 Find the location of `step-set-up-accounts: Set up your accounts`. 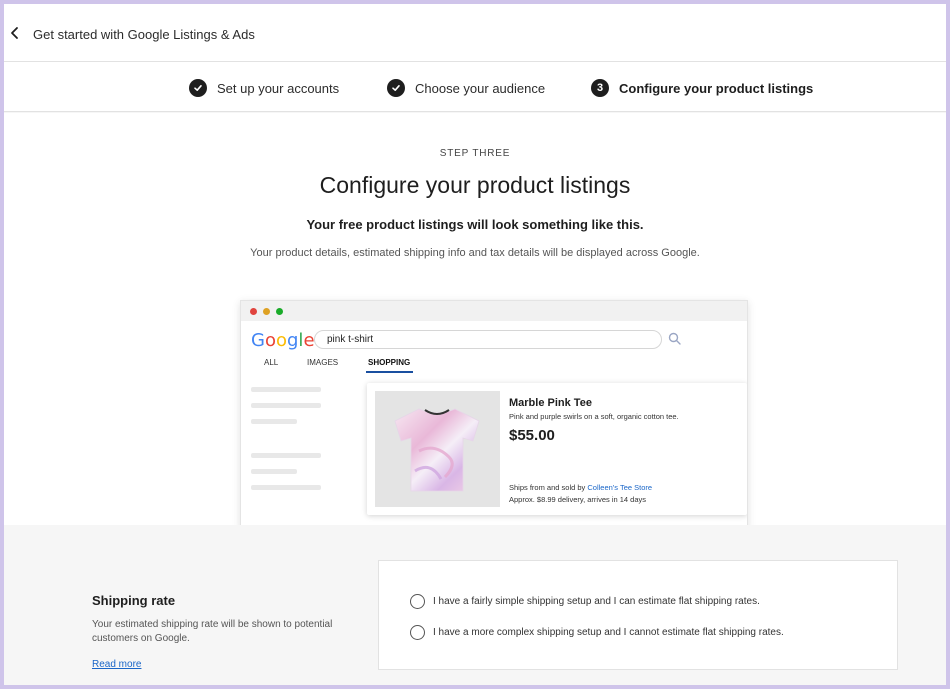

step-set-up-accounts: Set up your accounts is located at coordinates (264, 88).